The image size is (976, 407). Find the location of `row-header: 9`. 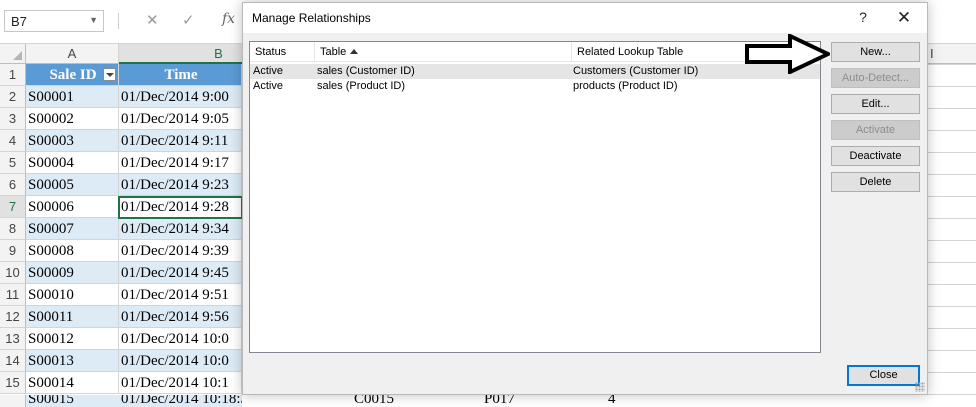

row-header: 9 is located at coordinates (13, 251).